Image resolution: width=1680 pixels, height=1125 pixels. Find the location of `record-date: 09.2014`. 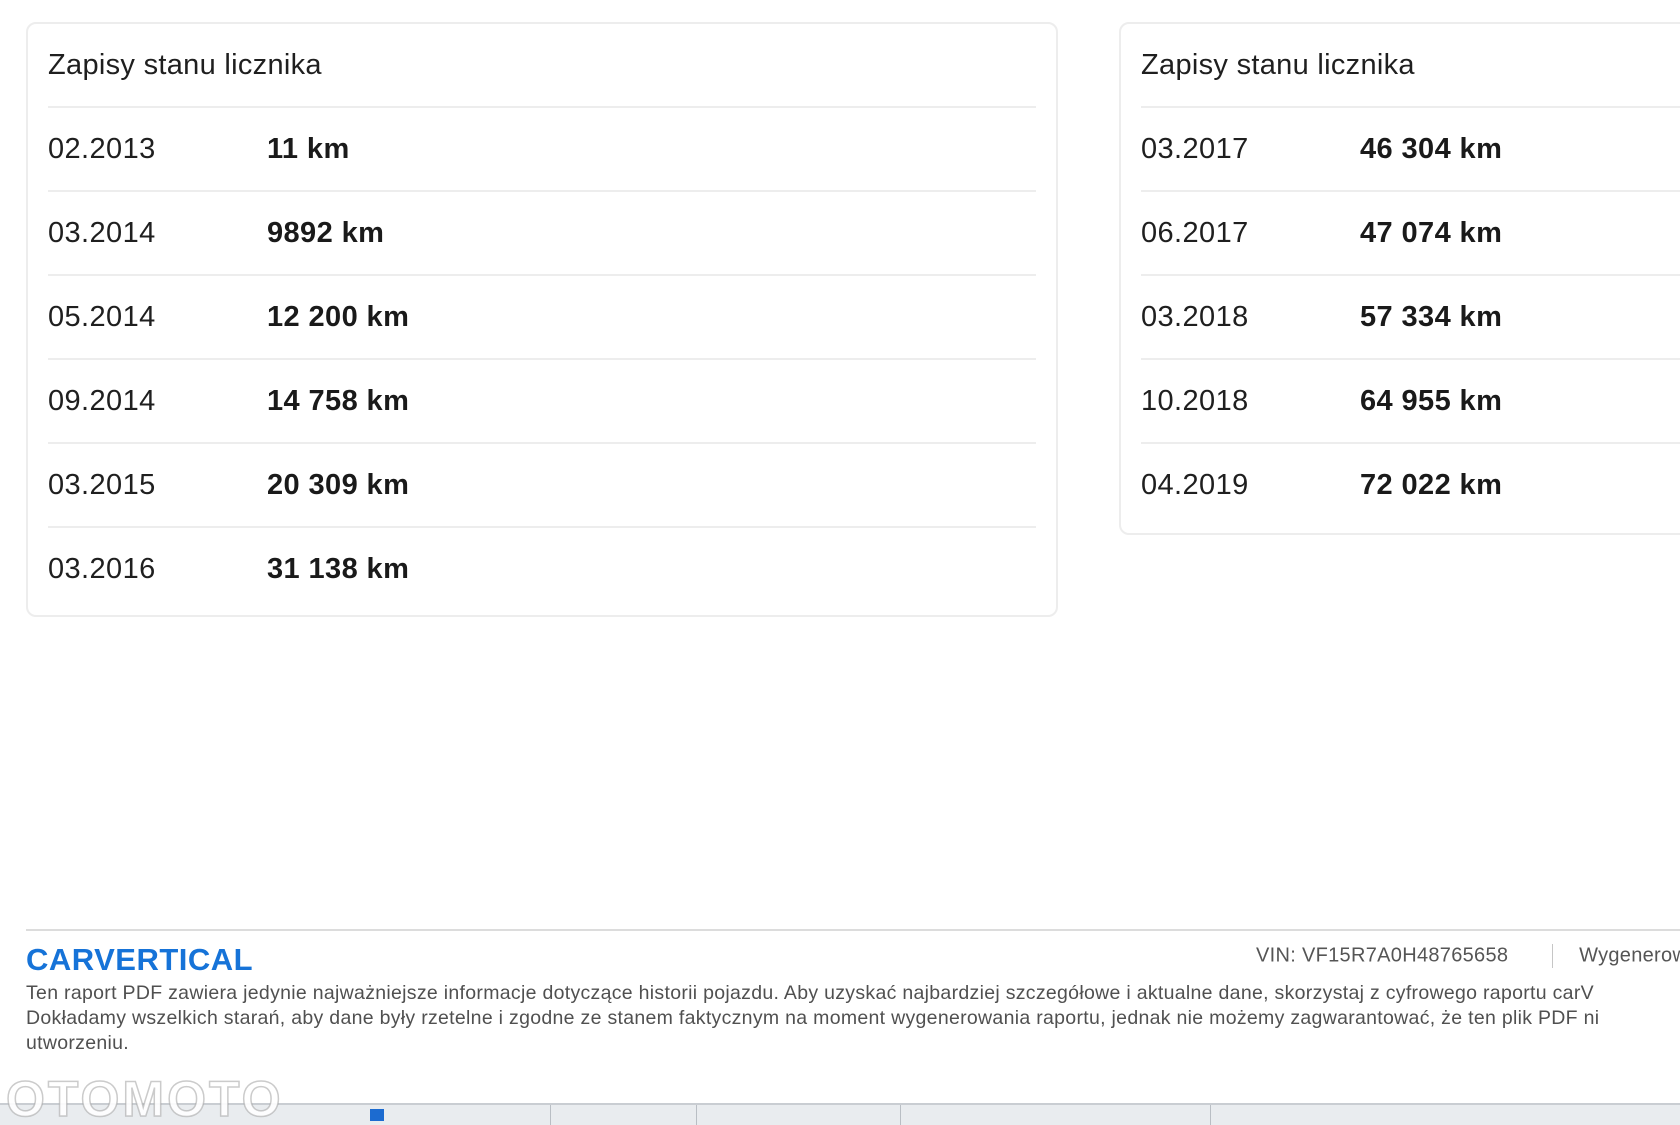

record-date: 09.2014 is located at coordinates (102, 400).